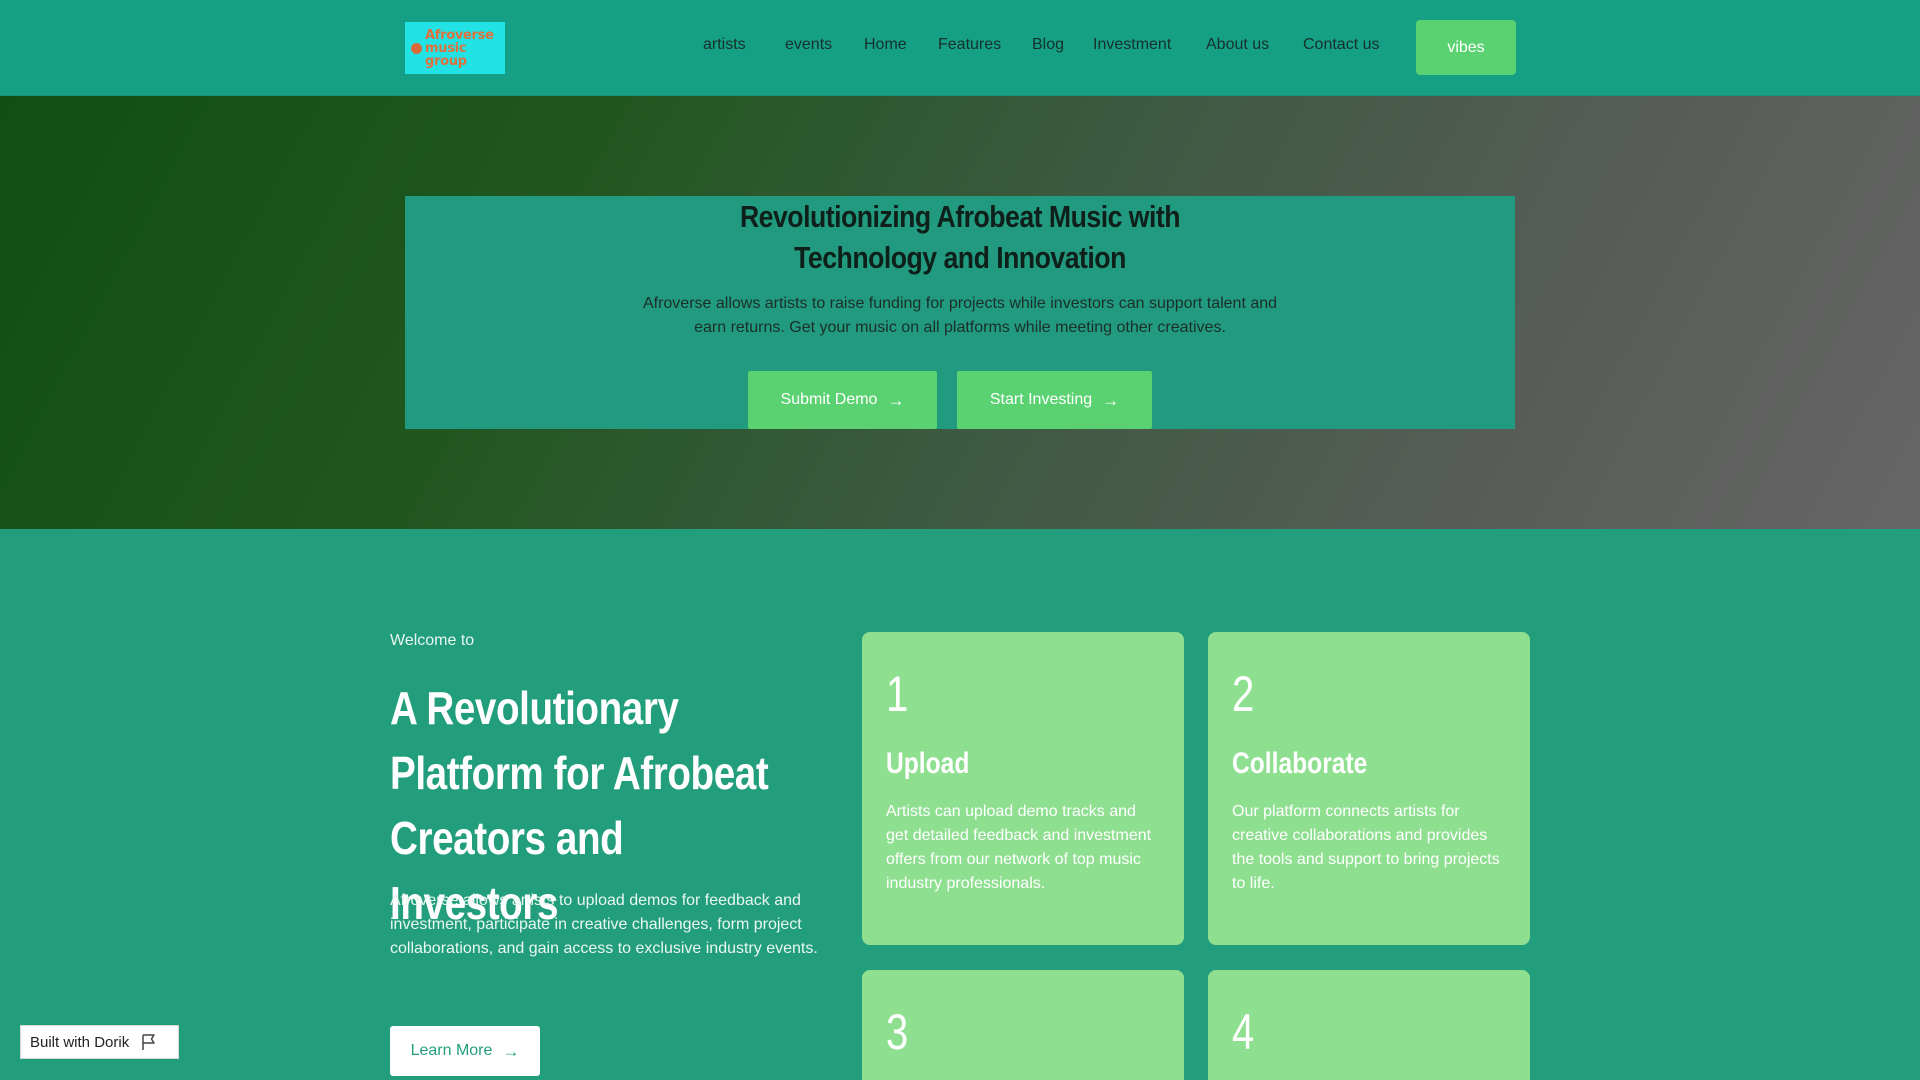 This screenshot has height=1080, width=1920. I want to click on card-number: 1, so click(897, 694).